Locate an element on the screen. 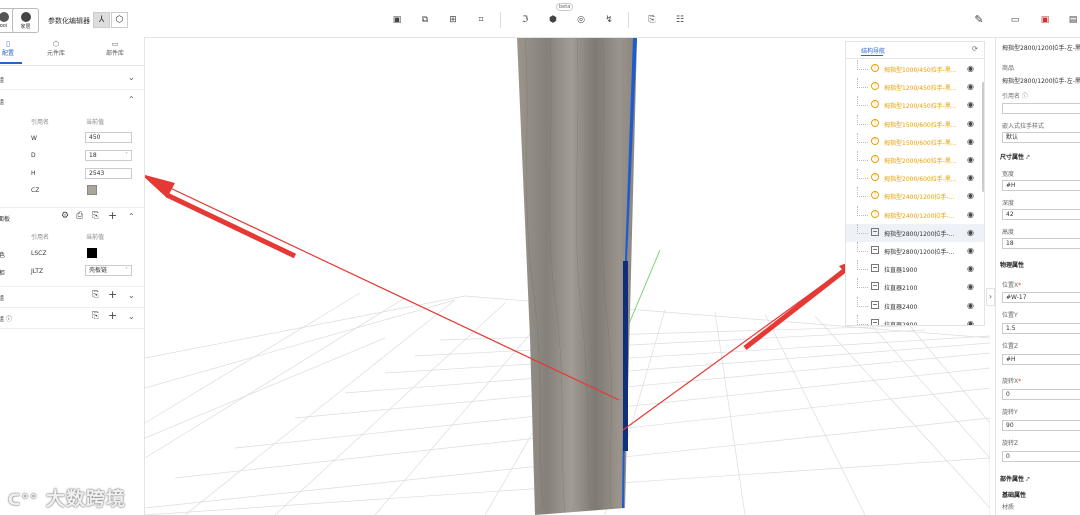 Image resolution: width=1080 pixels, height=515 pixels. color-swatch is located at coordinates (92, 253).